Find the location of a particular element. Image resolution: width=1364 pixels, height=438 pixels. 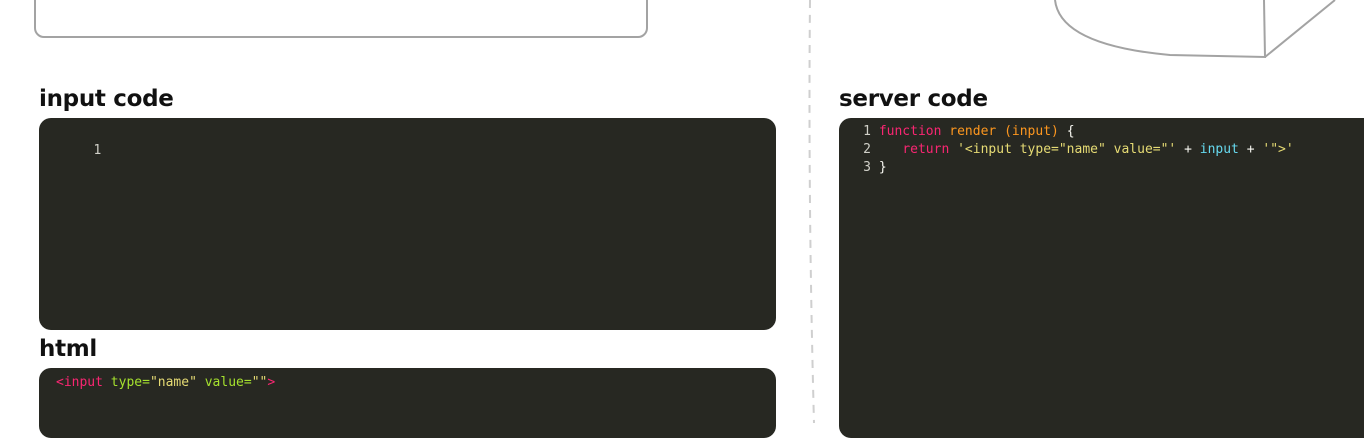

html-tag-open: <input is located at coordinates (79, 382).